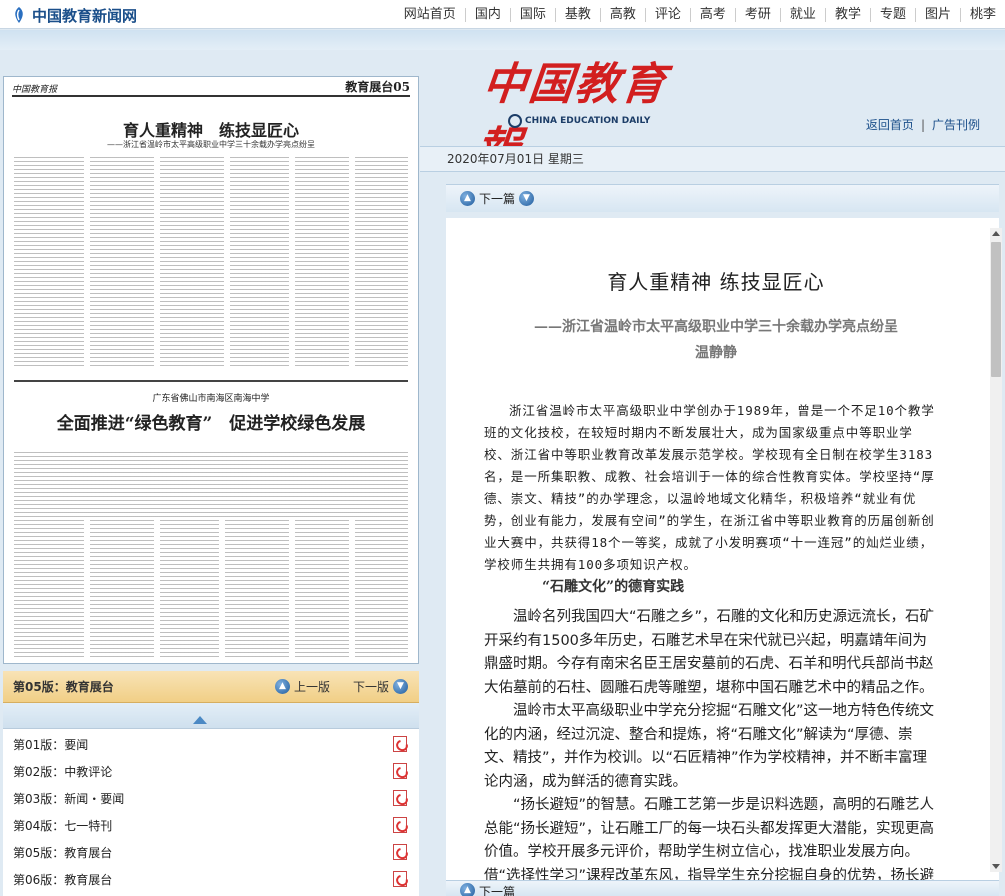 The width and height of the screenshot is (1005, 896). I want to click on scrollbar-thumb, so click(996, 309).